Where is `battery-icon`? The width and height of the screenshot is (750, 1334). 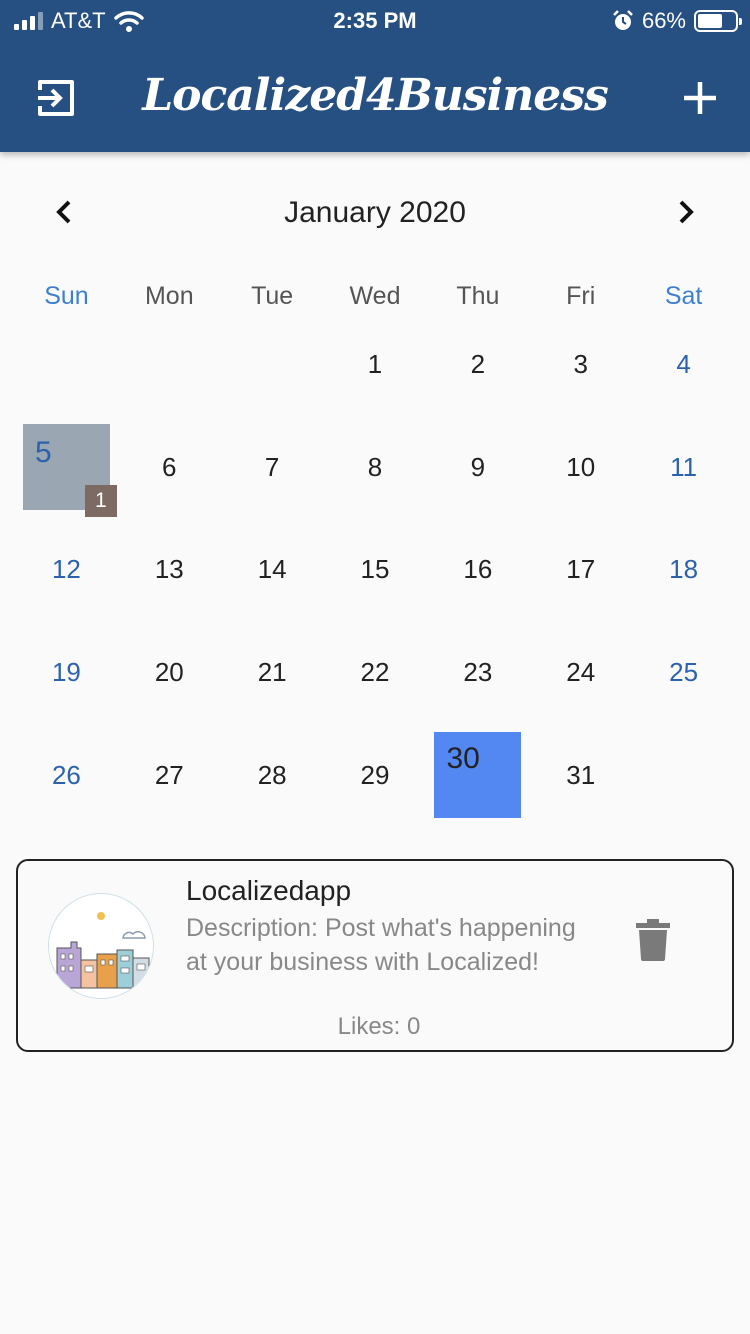 battery-icon is located at coordinates (718, 21).